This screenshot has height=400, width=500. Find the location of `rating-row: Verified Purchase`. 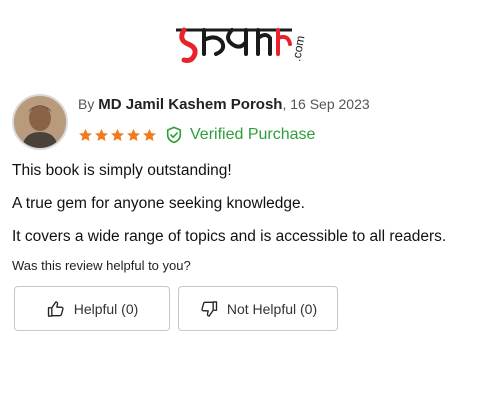

rating-row: Verified Purchase is located at coordinates (196, 135).